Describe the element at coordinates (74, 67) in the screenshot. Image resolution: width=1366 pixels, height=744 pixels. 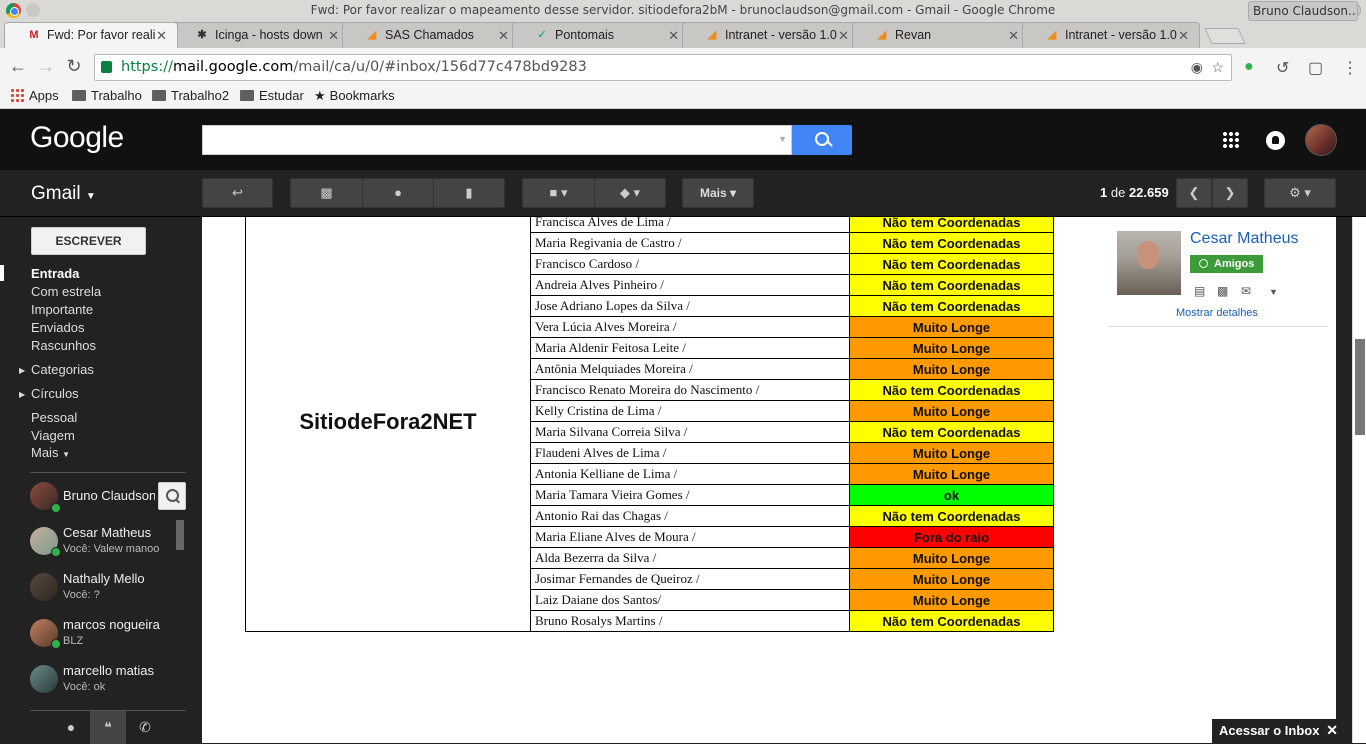
I see `reload-icon: ↻` at that location.